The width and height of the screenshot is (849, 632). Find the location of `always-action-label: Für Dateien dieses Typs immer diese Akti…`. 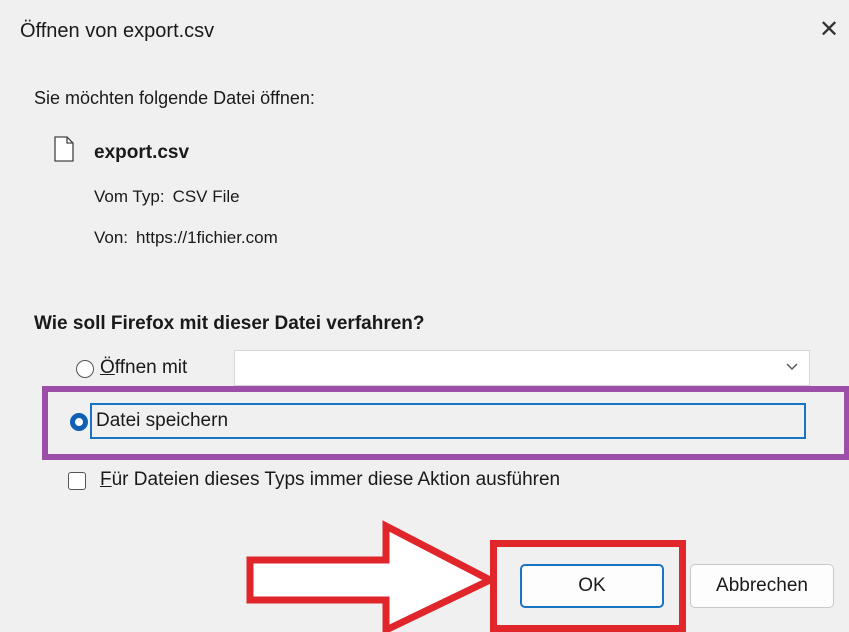

always-action-label: Für Dateien dieses Typs immer diese Akti… is located at coordinates (330, 480).